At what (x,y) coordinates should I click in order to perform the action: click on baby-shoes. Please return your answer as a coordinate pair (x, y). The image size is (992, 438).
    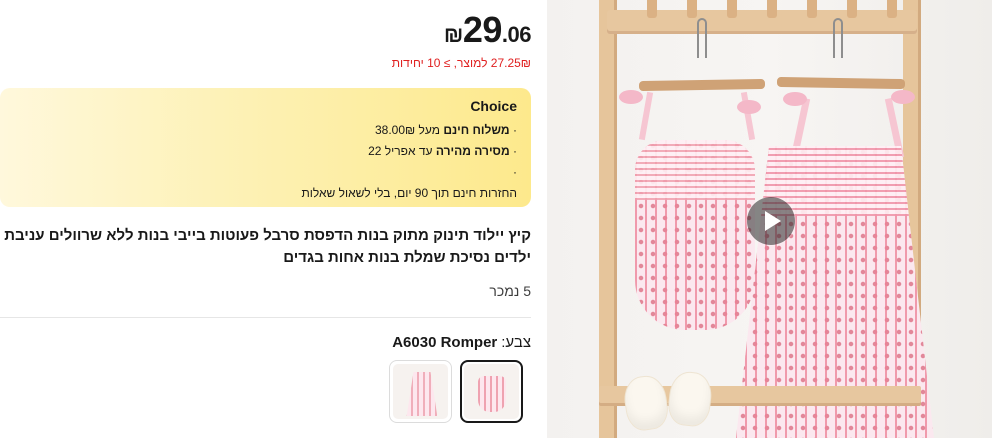
    Looking at the image, I should click on (669, 401).